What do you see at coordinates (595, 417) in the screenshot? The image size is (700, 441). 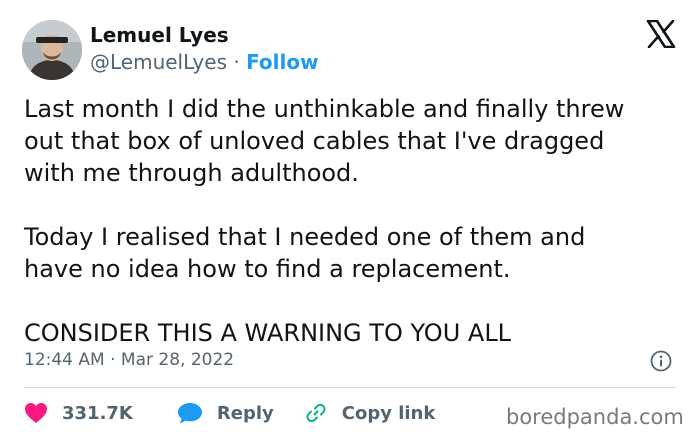 I see `watermark: boredpanda.com` at bounding box center [595, 417].